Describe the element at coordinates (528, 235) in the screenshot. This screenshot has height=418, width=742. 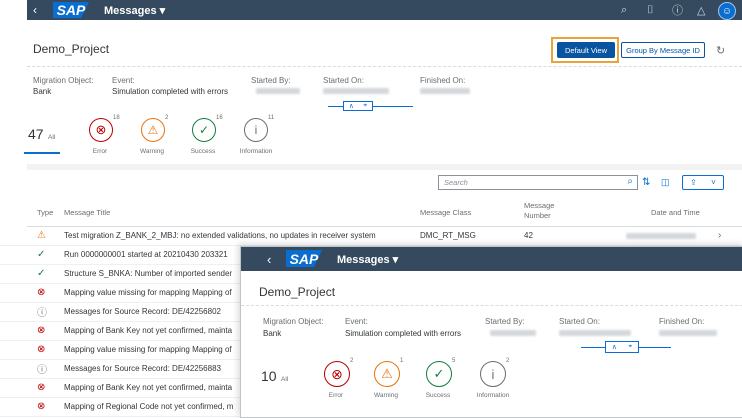
I see `row-number: 42` at that location.